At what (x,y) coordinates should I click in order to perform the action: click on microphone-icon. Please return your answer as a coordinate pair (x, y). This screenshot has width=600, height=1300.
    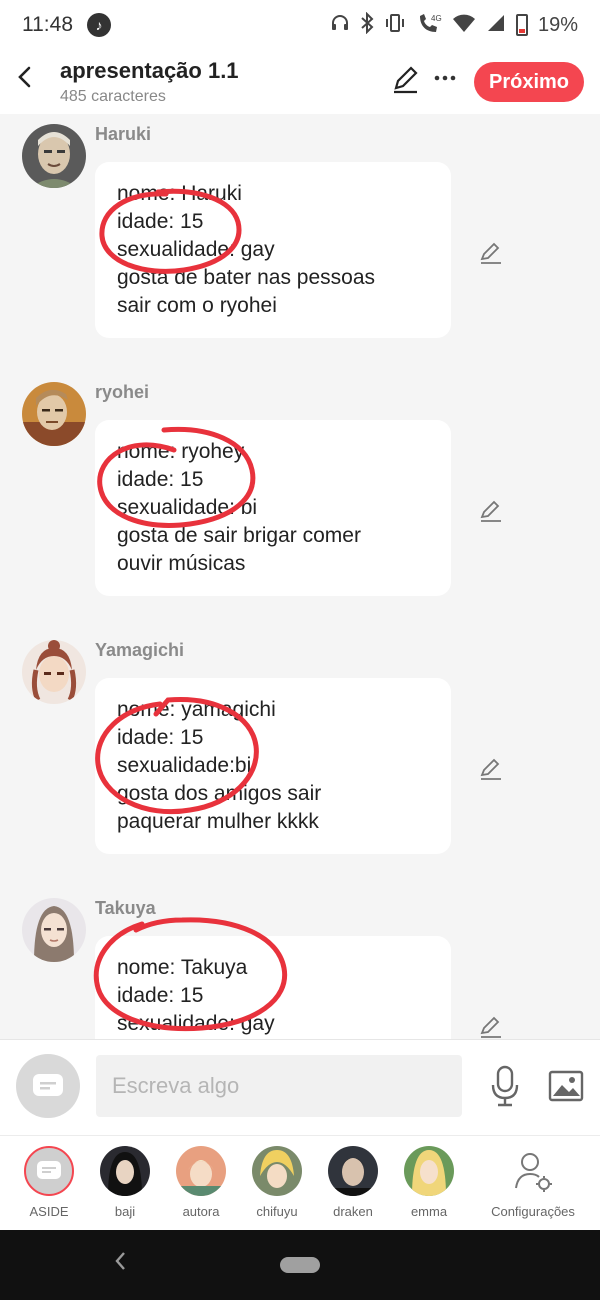
    Looking at the image, I should click on (505, 1086).